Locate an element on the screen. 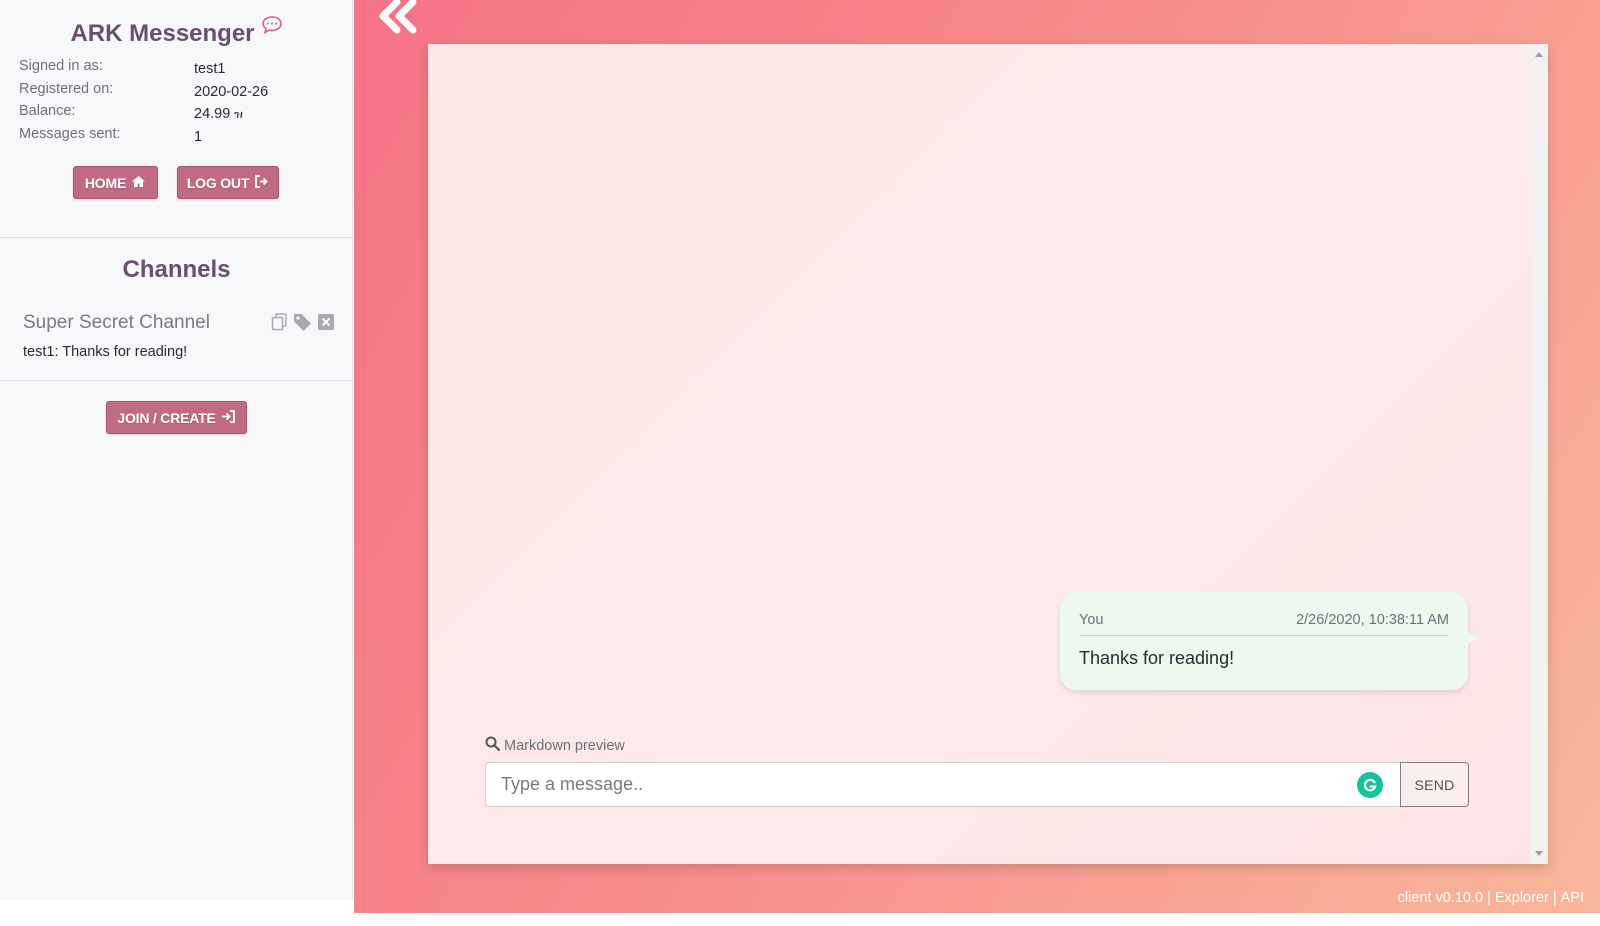 The image size is (1600, 926). message-composer: SEND is located at coordinates (977, 784).